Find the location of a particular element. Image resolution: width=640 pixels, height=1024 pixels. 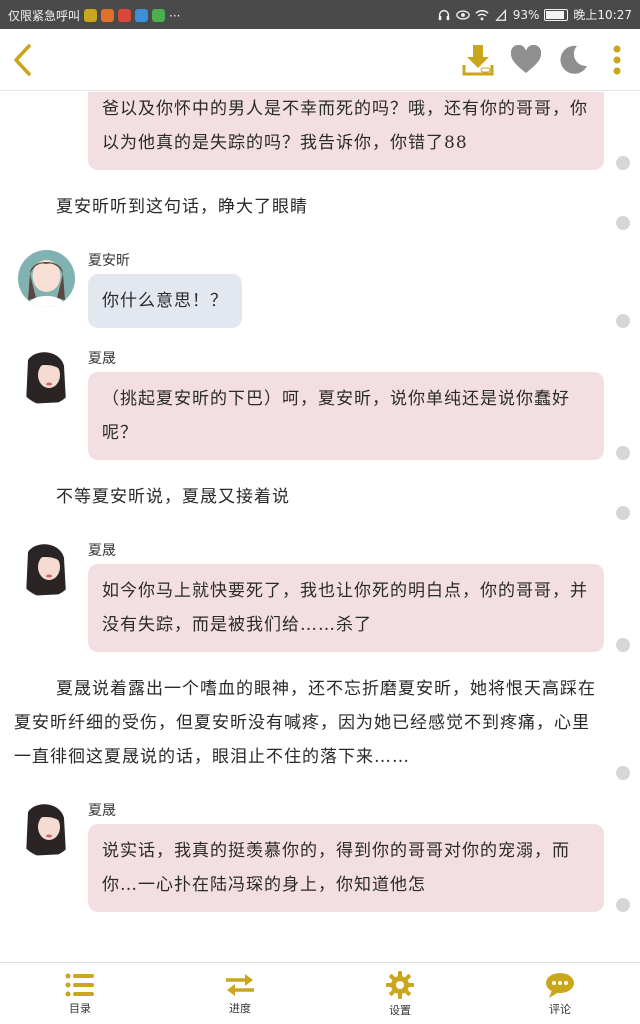

nav-progress-label: 进度 is located at coordinates (240, 1008).